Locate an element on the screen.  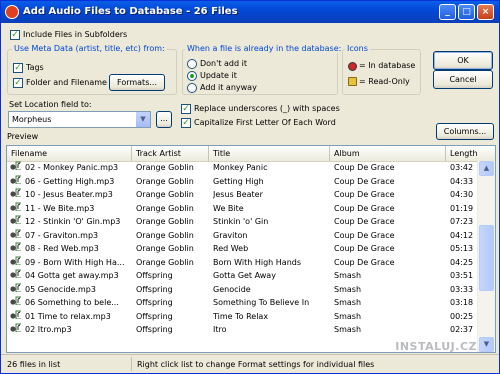
cell-length: 04:25 is located at coordinates (462, 262).